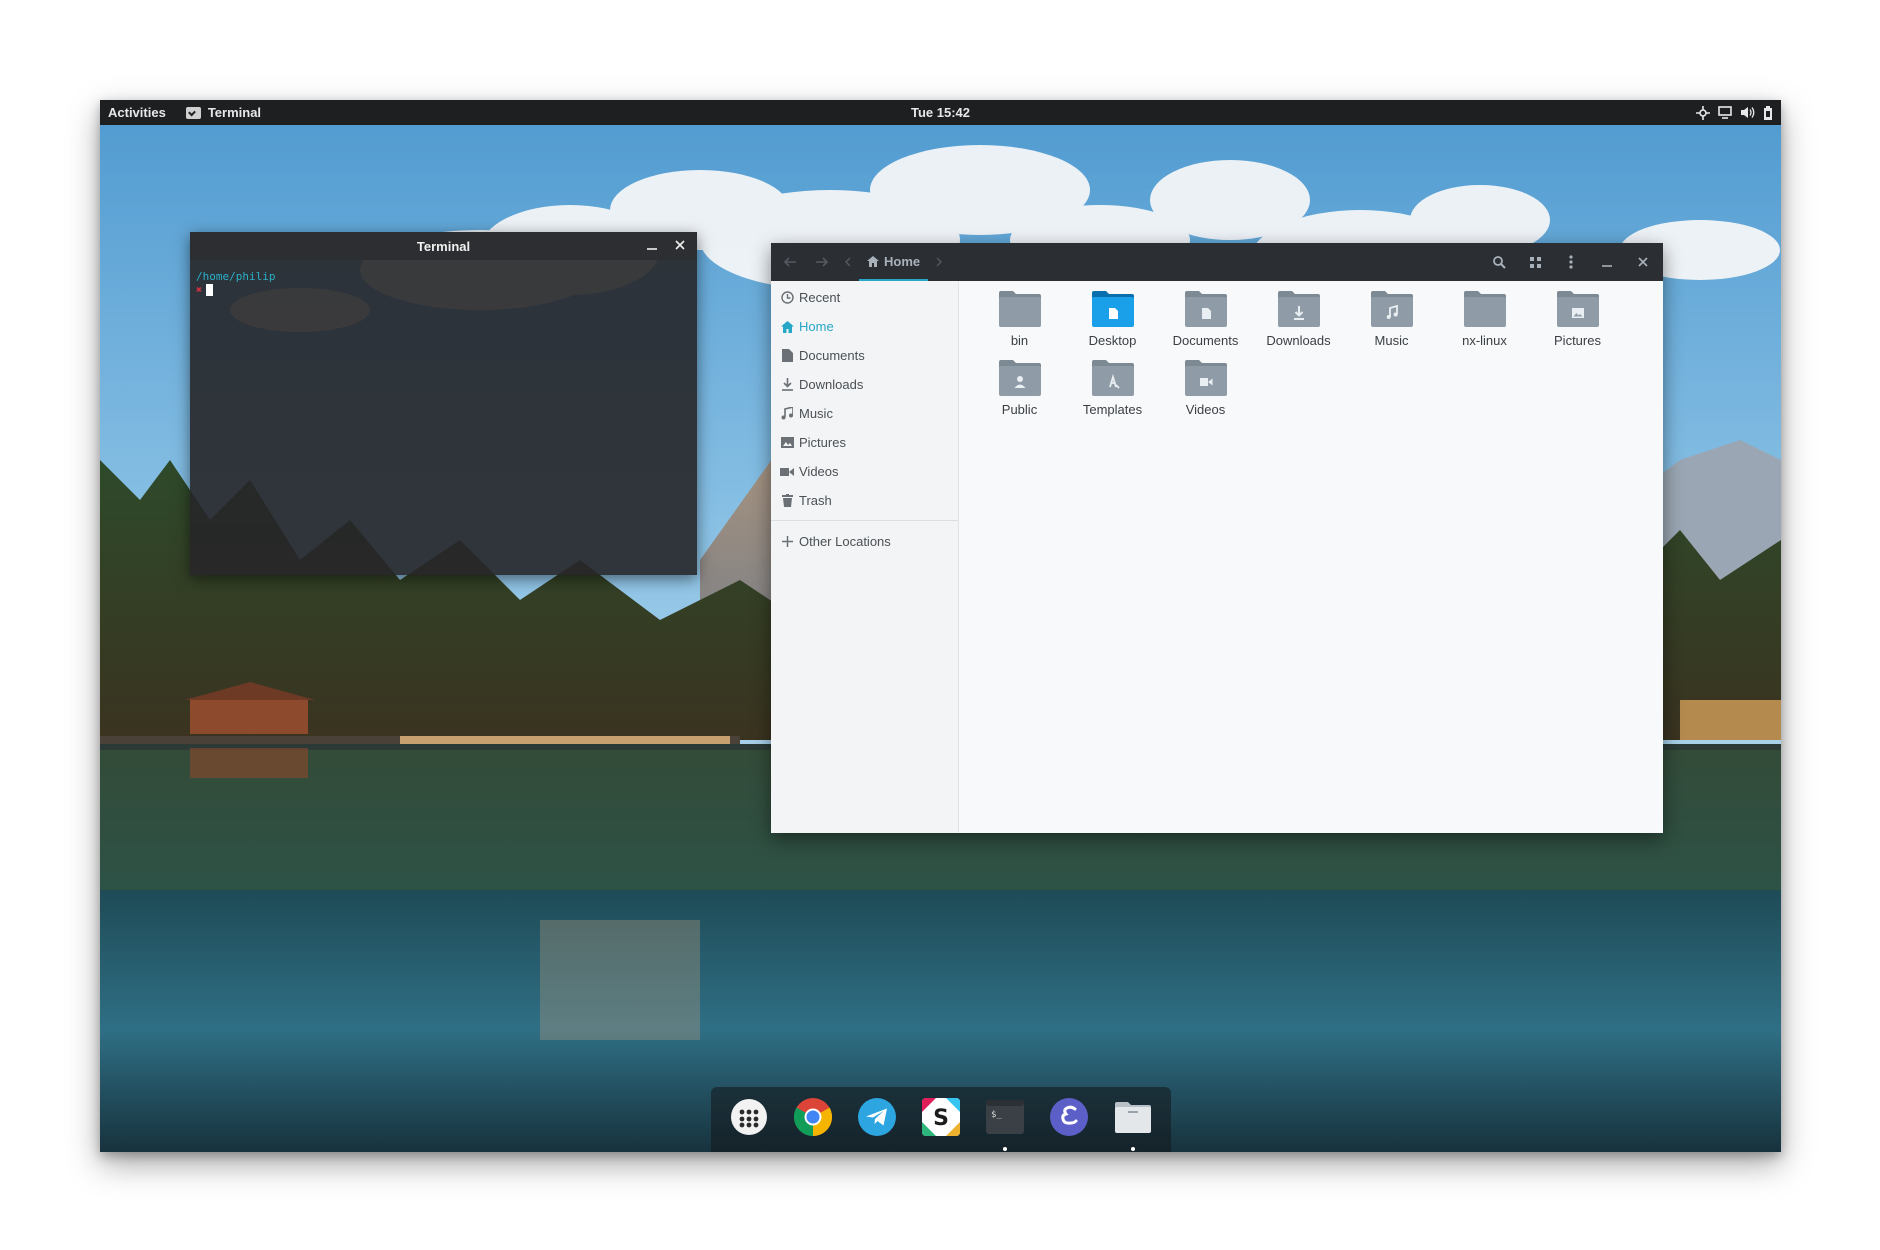 The image size is (1880, 1250). What do you see at coordinates (1069, 1120) in the screenshot?
I see `dock-app-epichrome` at bounding box center [1069, 1120].